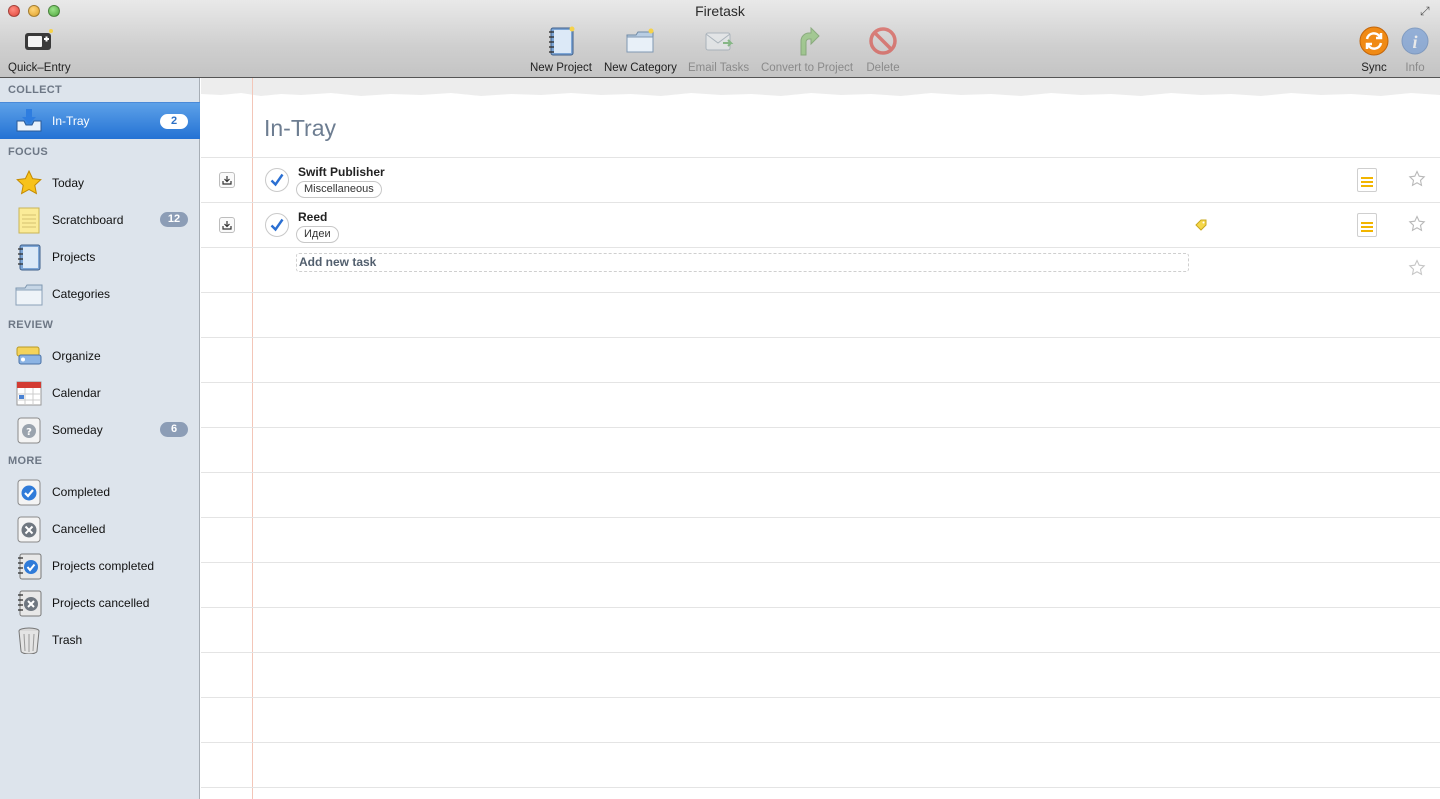 The image size is (1440, 799). I want to click on question-icon: ?, so click(29, 430).